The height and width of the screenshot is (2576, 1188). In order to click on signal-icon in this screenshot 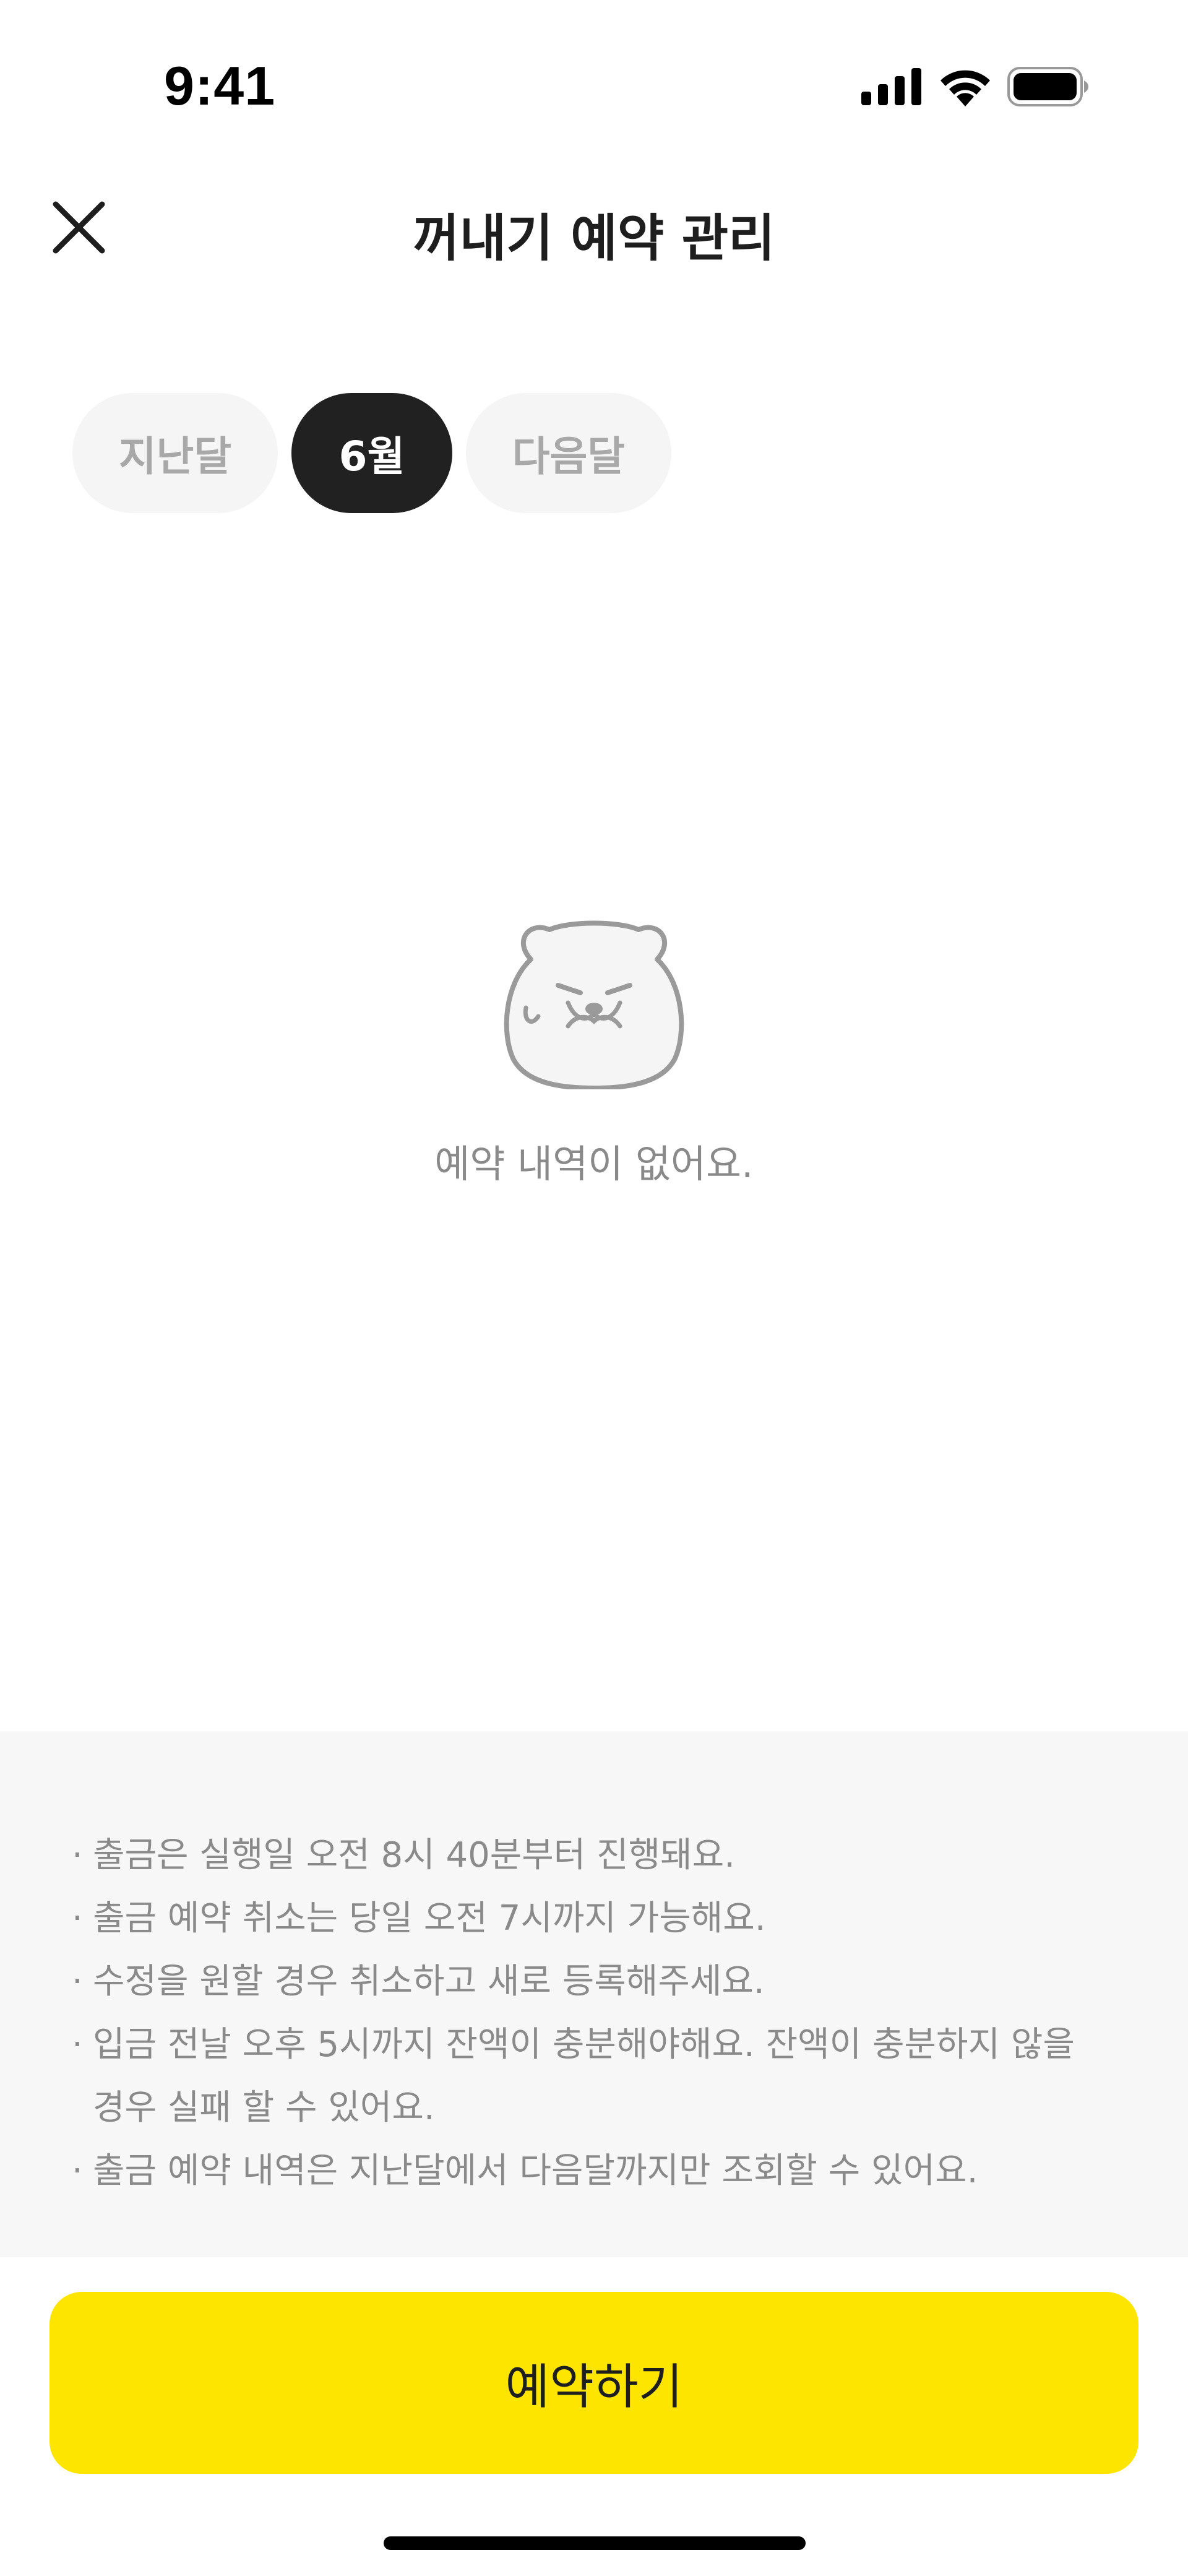, I will do `click(891, 86)`.